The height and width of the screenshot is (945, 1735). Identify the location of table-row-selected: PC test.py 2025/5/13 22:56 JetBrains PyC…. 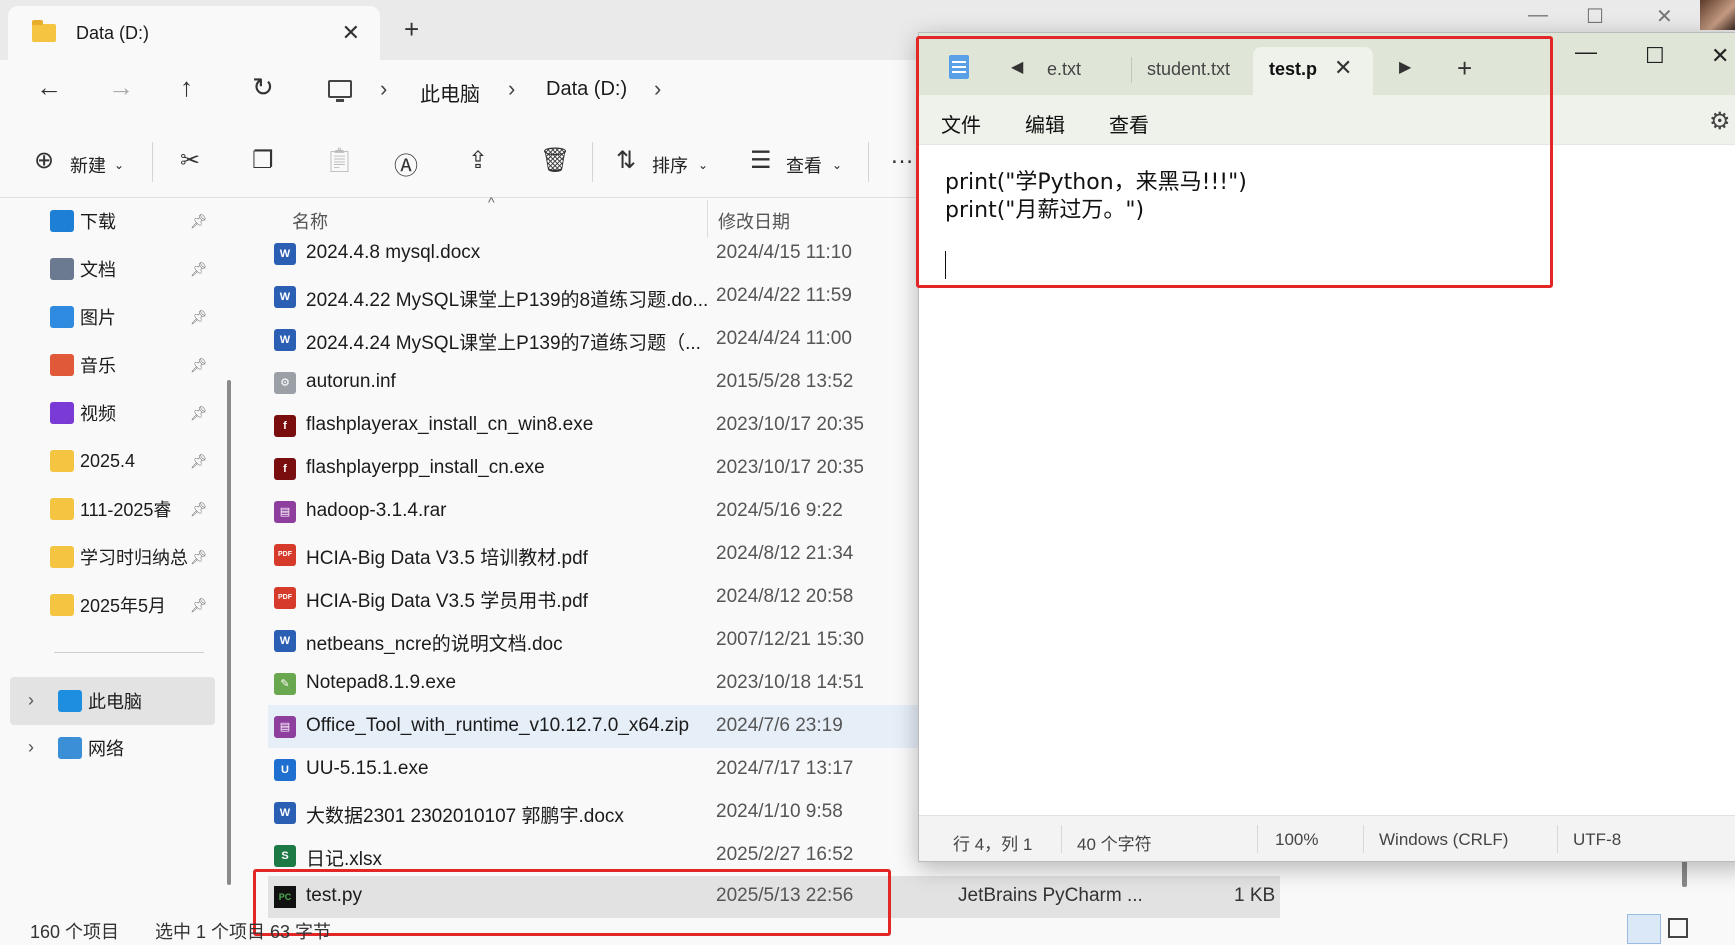
(774, 897).